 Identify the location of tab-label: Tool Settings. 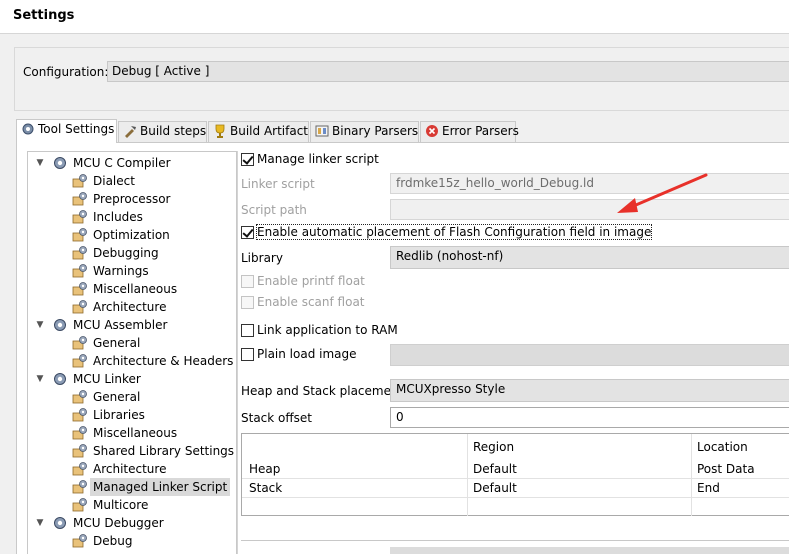
(76, 129).